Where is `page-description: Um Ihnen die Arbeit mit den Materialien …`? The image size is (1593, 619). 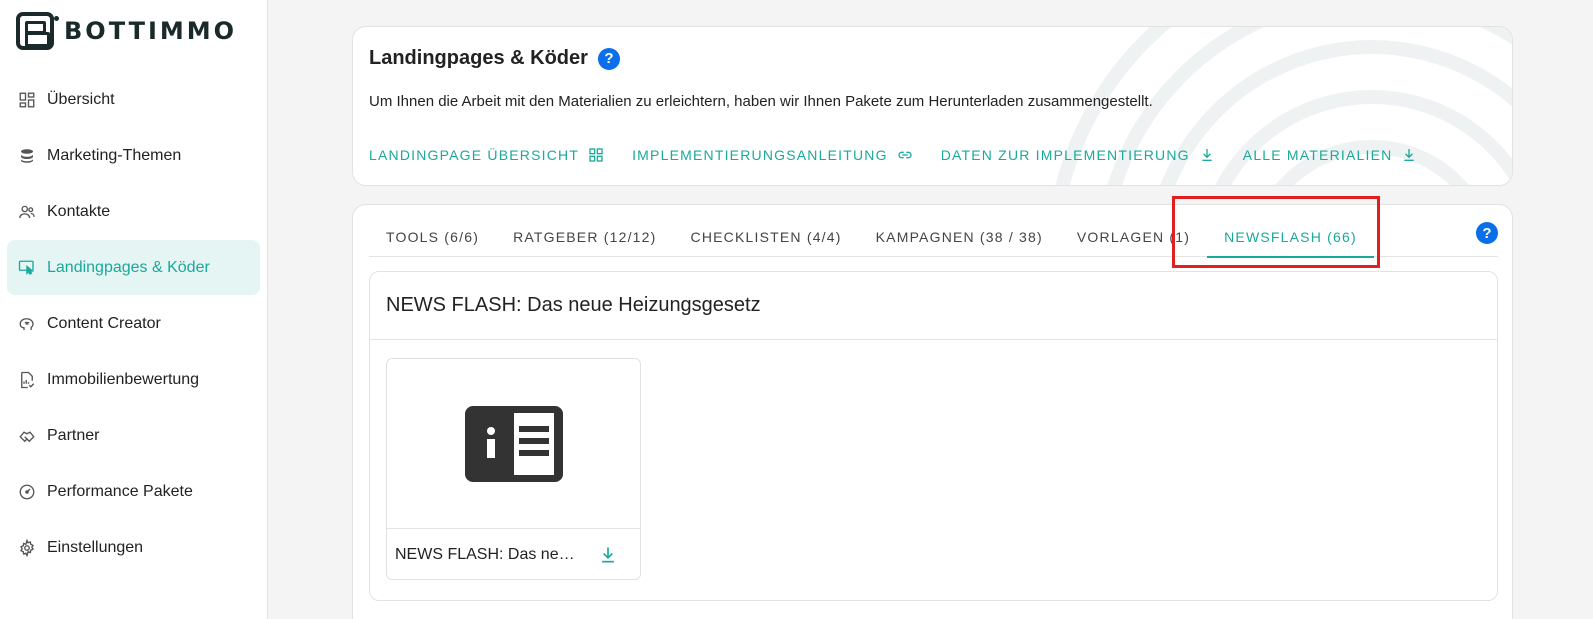 page-description: Um Ihnen die Arbeit mit den Materialien … is located at coordinates (761, 101).